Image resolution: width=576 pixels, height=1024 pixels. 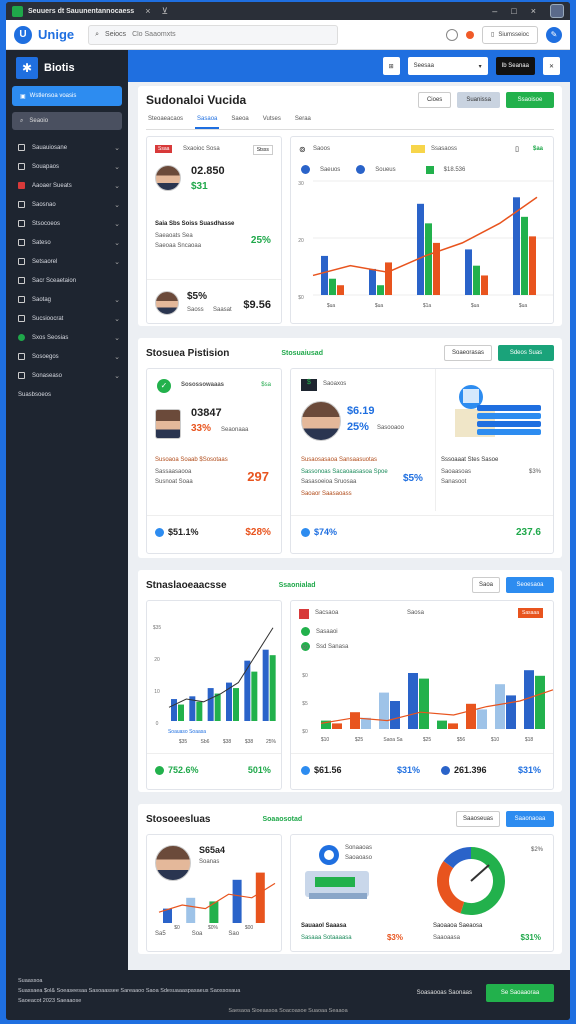 What do you see at coordinates (67, 242) in the screenshot?
I see `sidebar-item-5: Sateso ⌄` at bounding box center [67, 242].